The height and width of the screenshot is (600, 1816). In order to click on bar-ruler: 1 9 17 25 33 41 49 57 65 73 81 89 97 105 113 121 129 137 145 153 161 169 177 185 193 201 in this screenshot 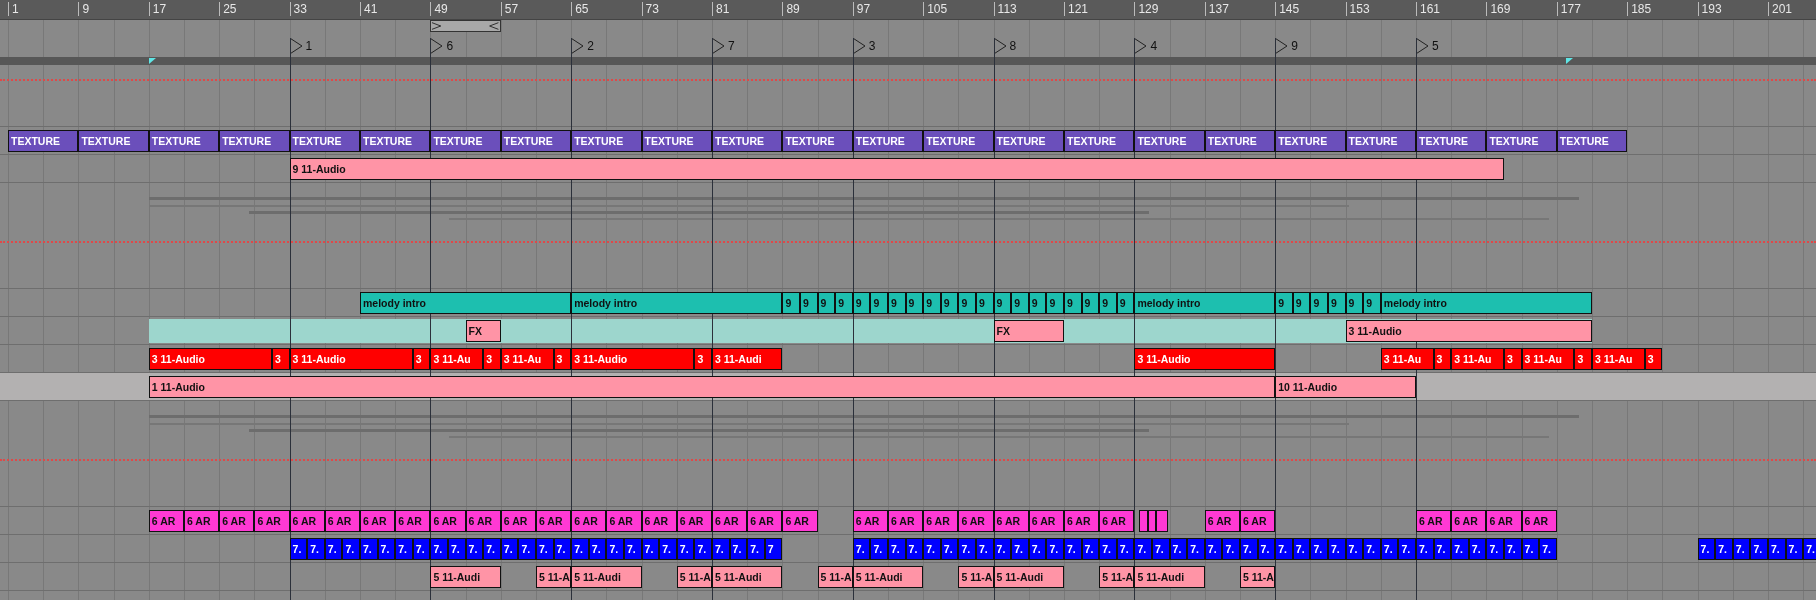, I will do `click(908, 10)`.